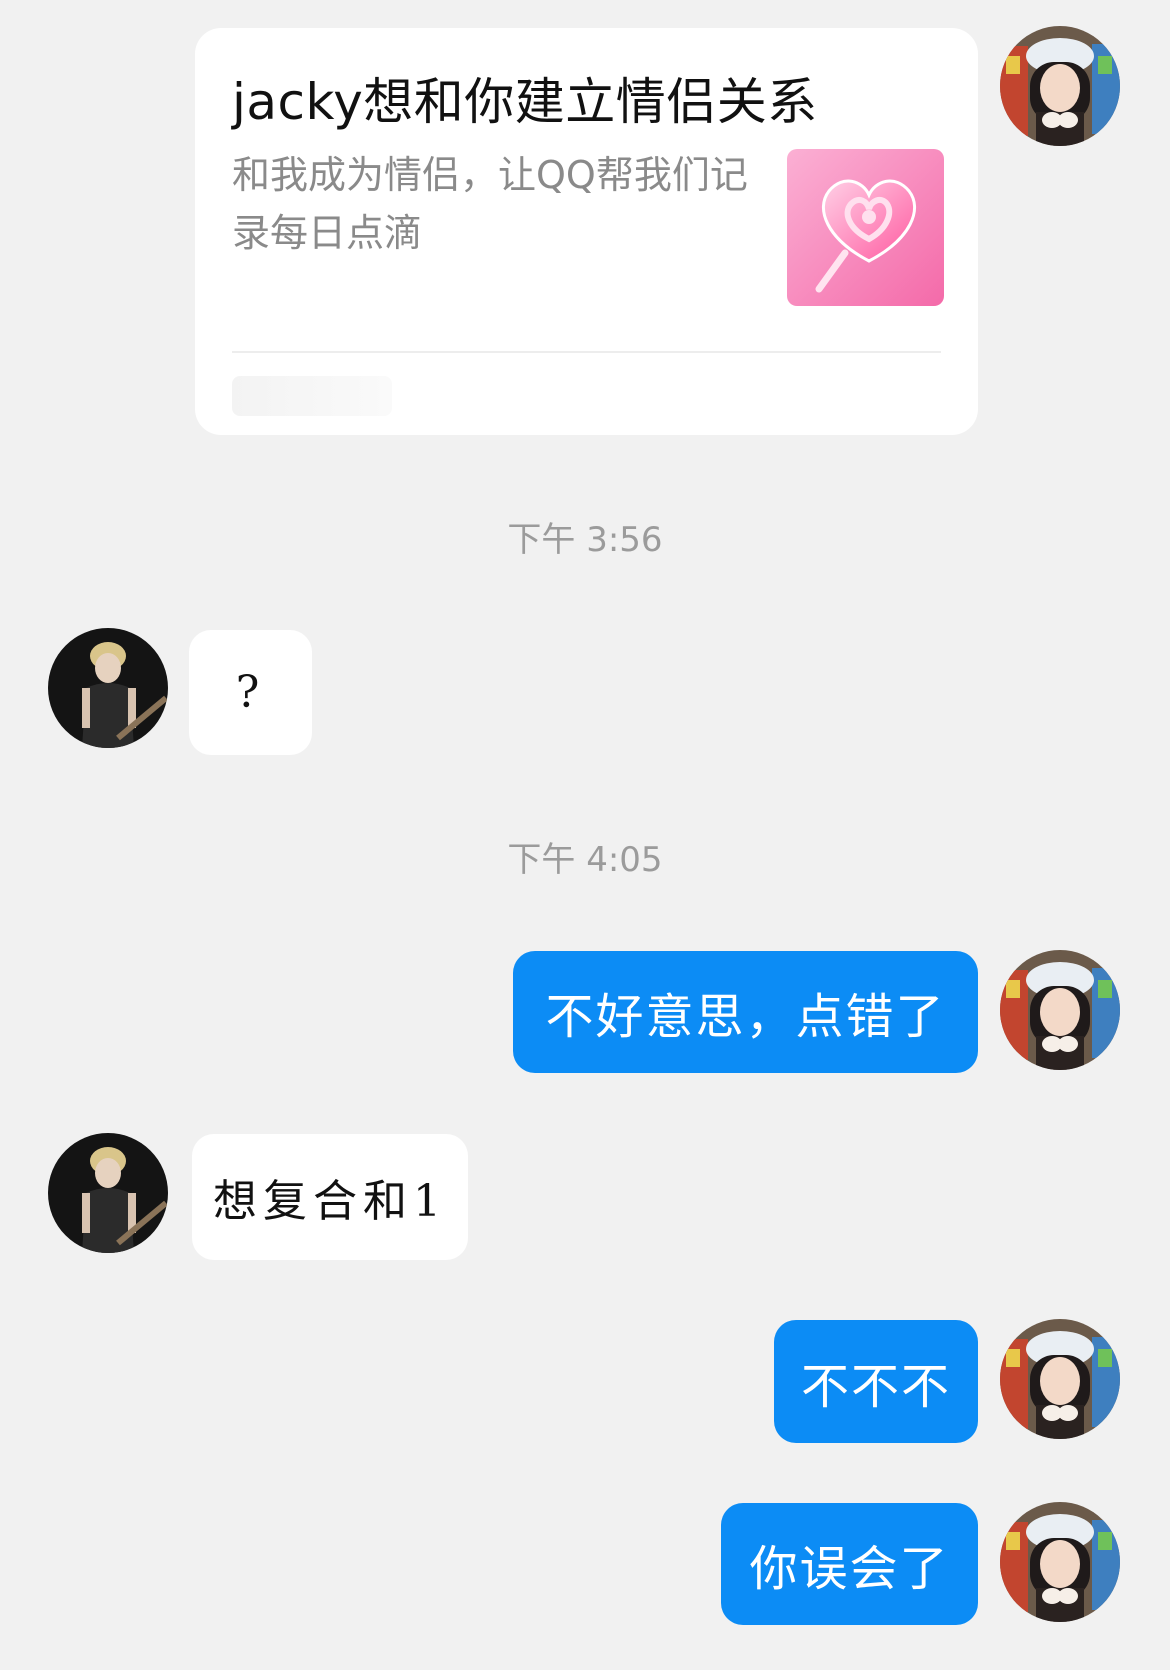 The width and height of the screenshot is (1170, 1670). What do you see at coordinates (586, 352) in the screenshot?
I see `card-divider` at bounding box center [586, 352].